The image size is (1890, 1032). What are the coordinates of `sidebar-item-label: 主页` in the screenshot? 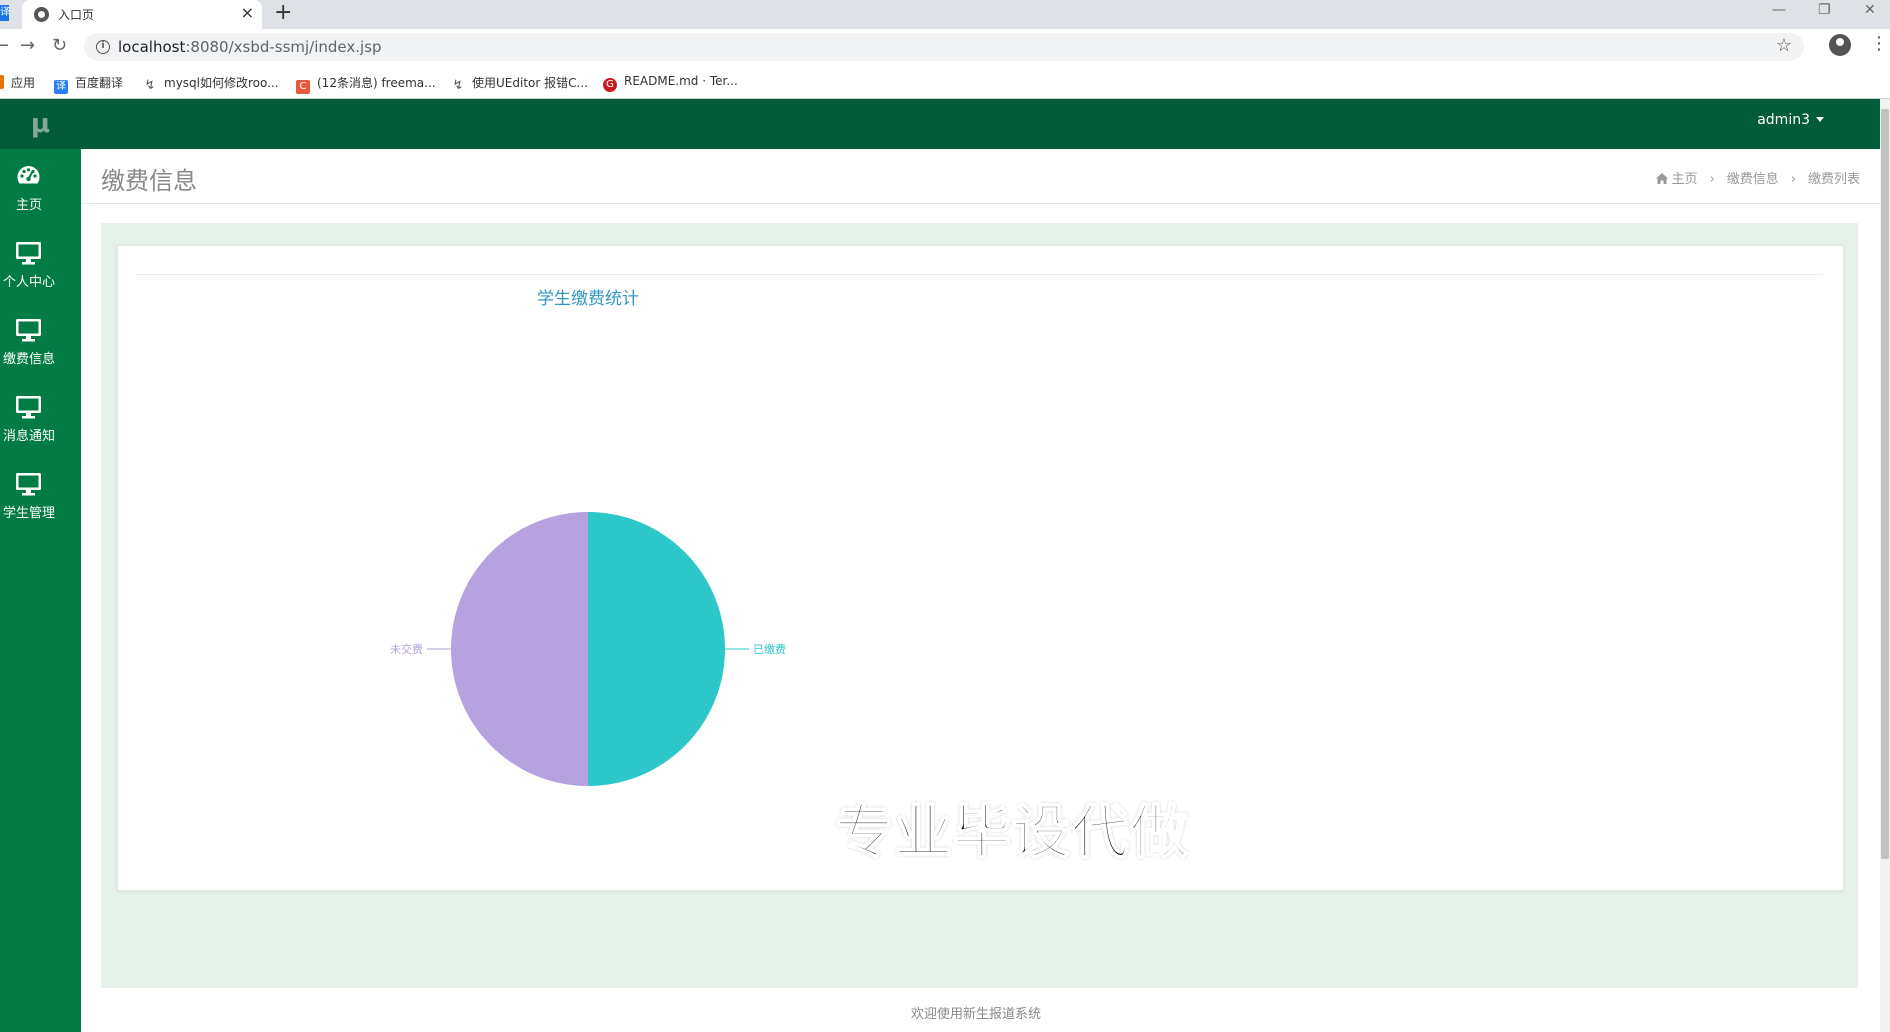 It's located at (28, 205).